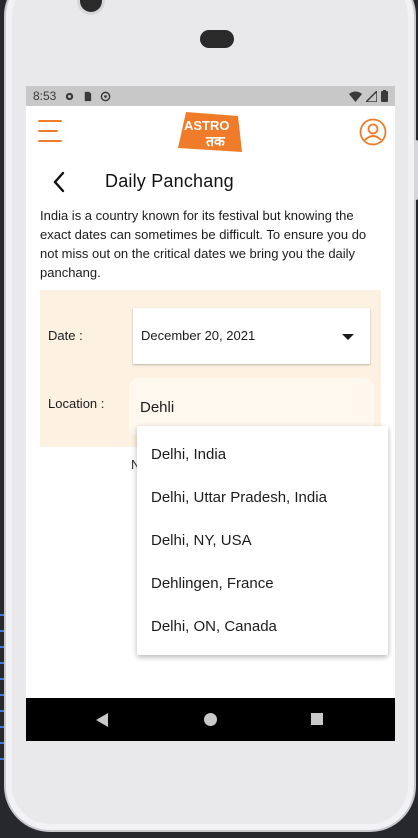 The width and height of the screenshot is (418, 838). I want to click on battery-icon, so click(384, 96).